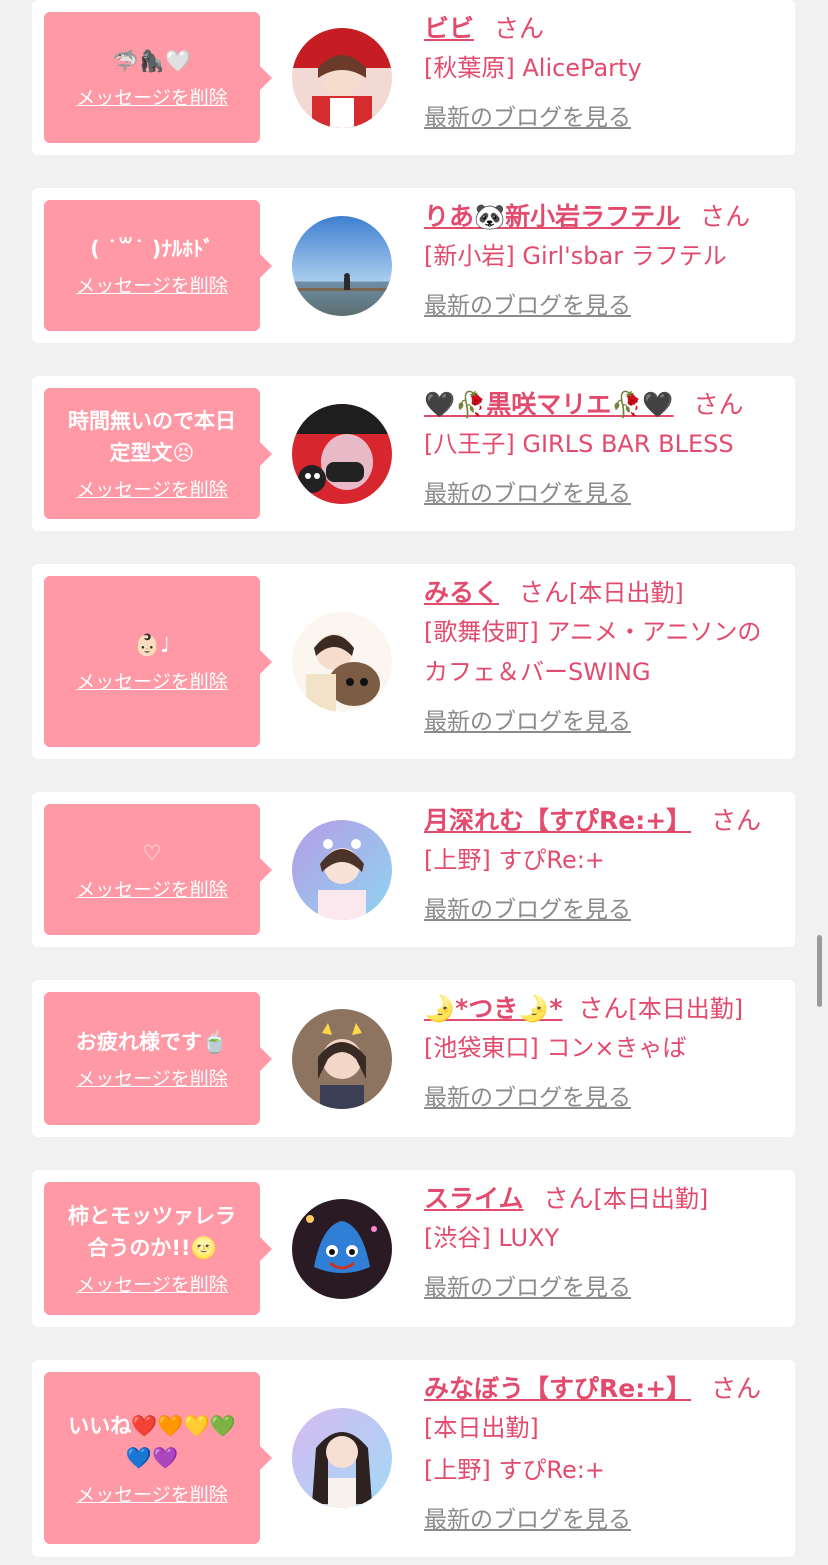  I want to click on cast-name-link: 月深れむ【すぴRe:+】, so click(557, 820).